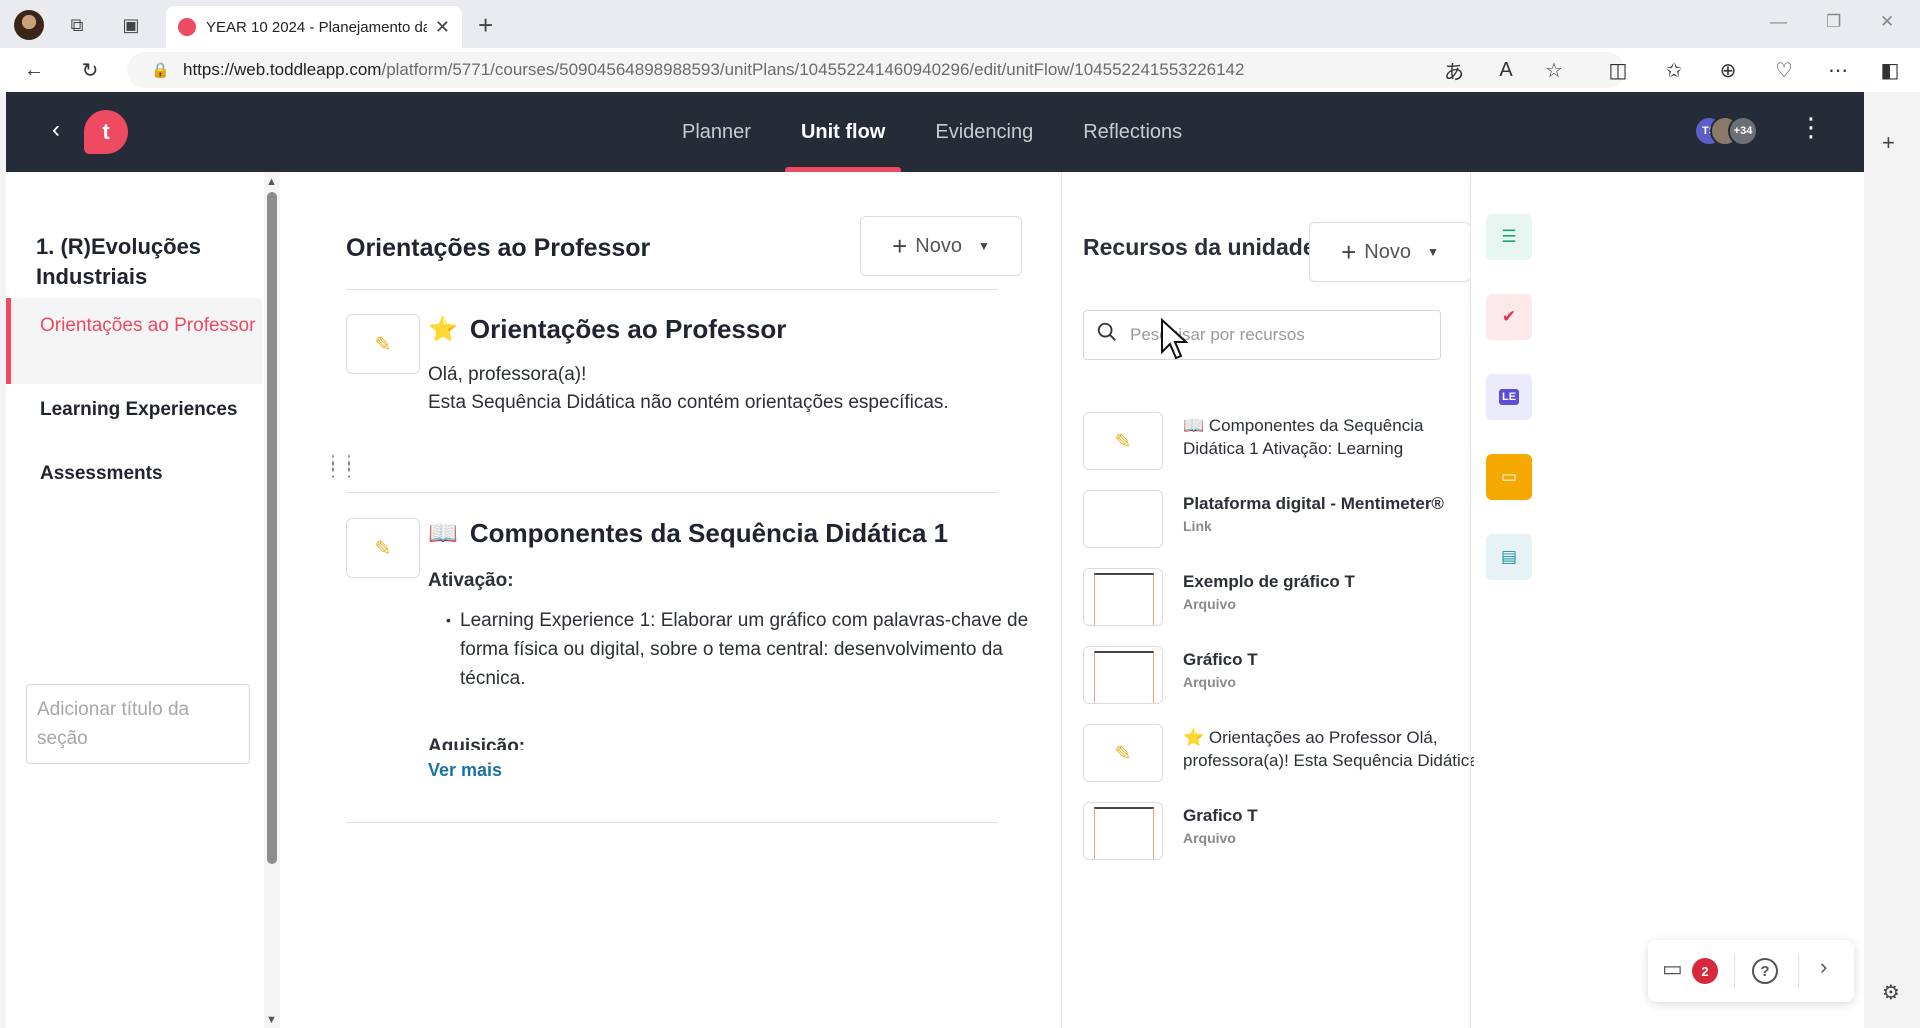  Describe the element at coordinates (119, 261) in the screenshot. I see `unit-title: 1. (R)Evoluções Industriais` at that location.